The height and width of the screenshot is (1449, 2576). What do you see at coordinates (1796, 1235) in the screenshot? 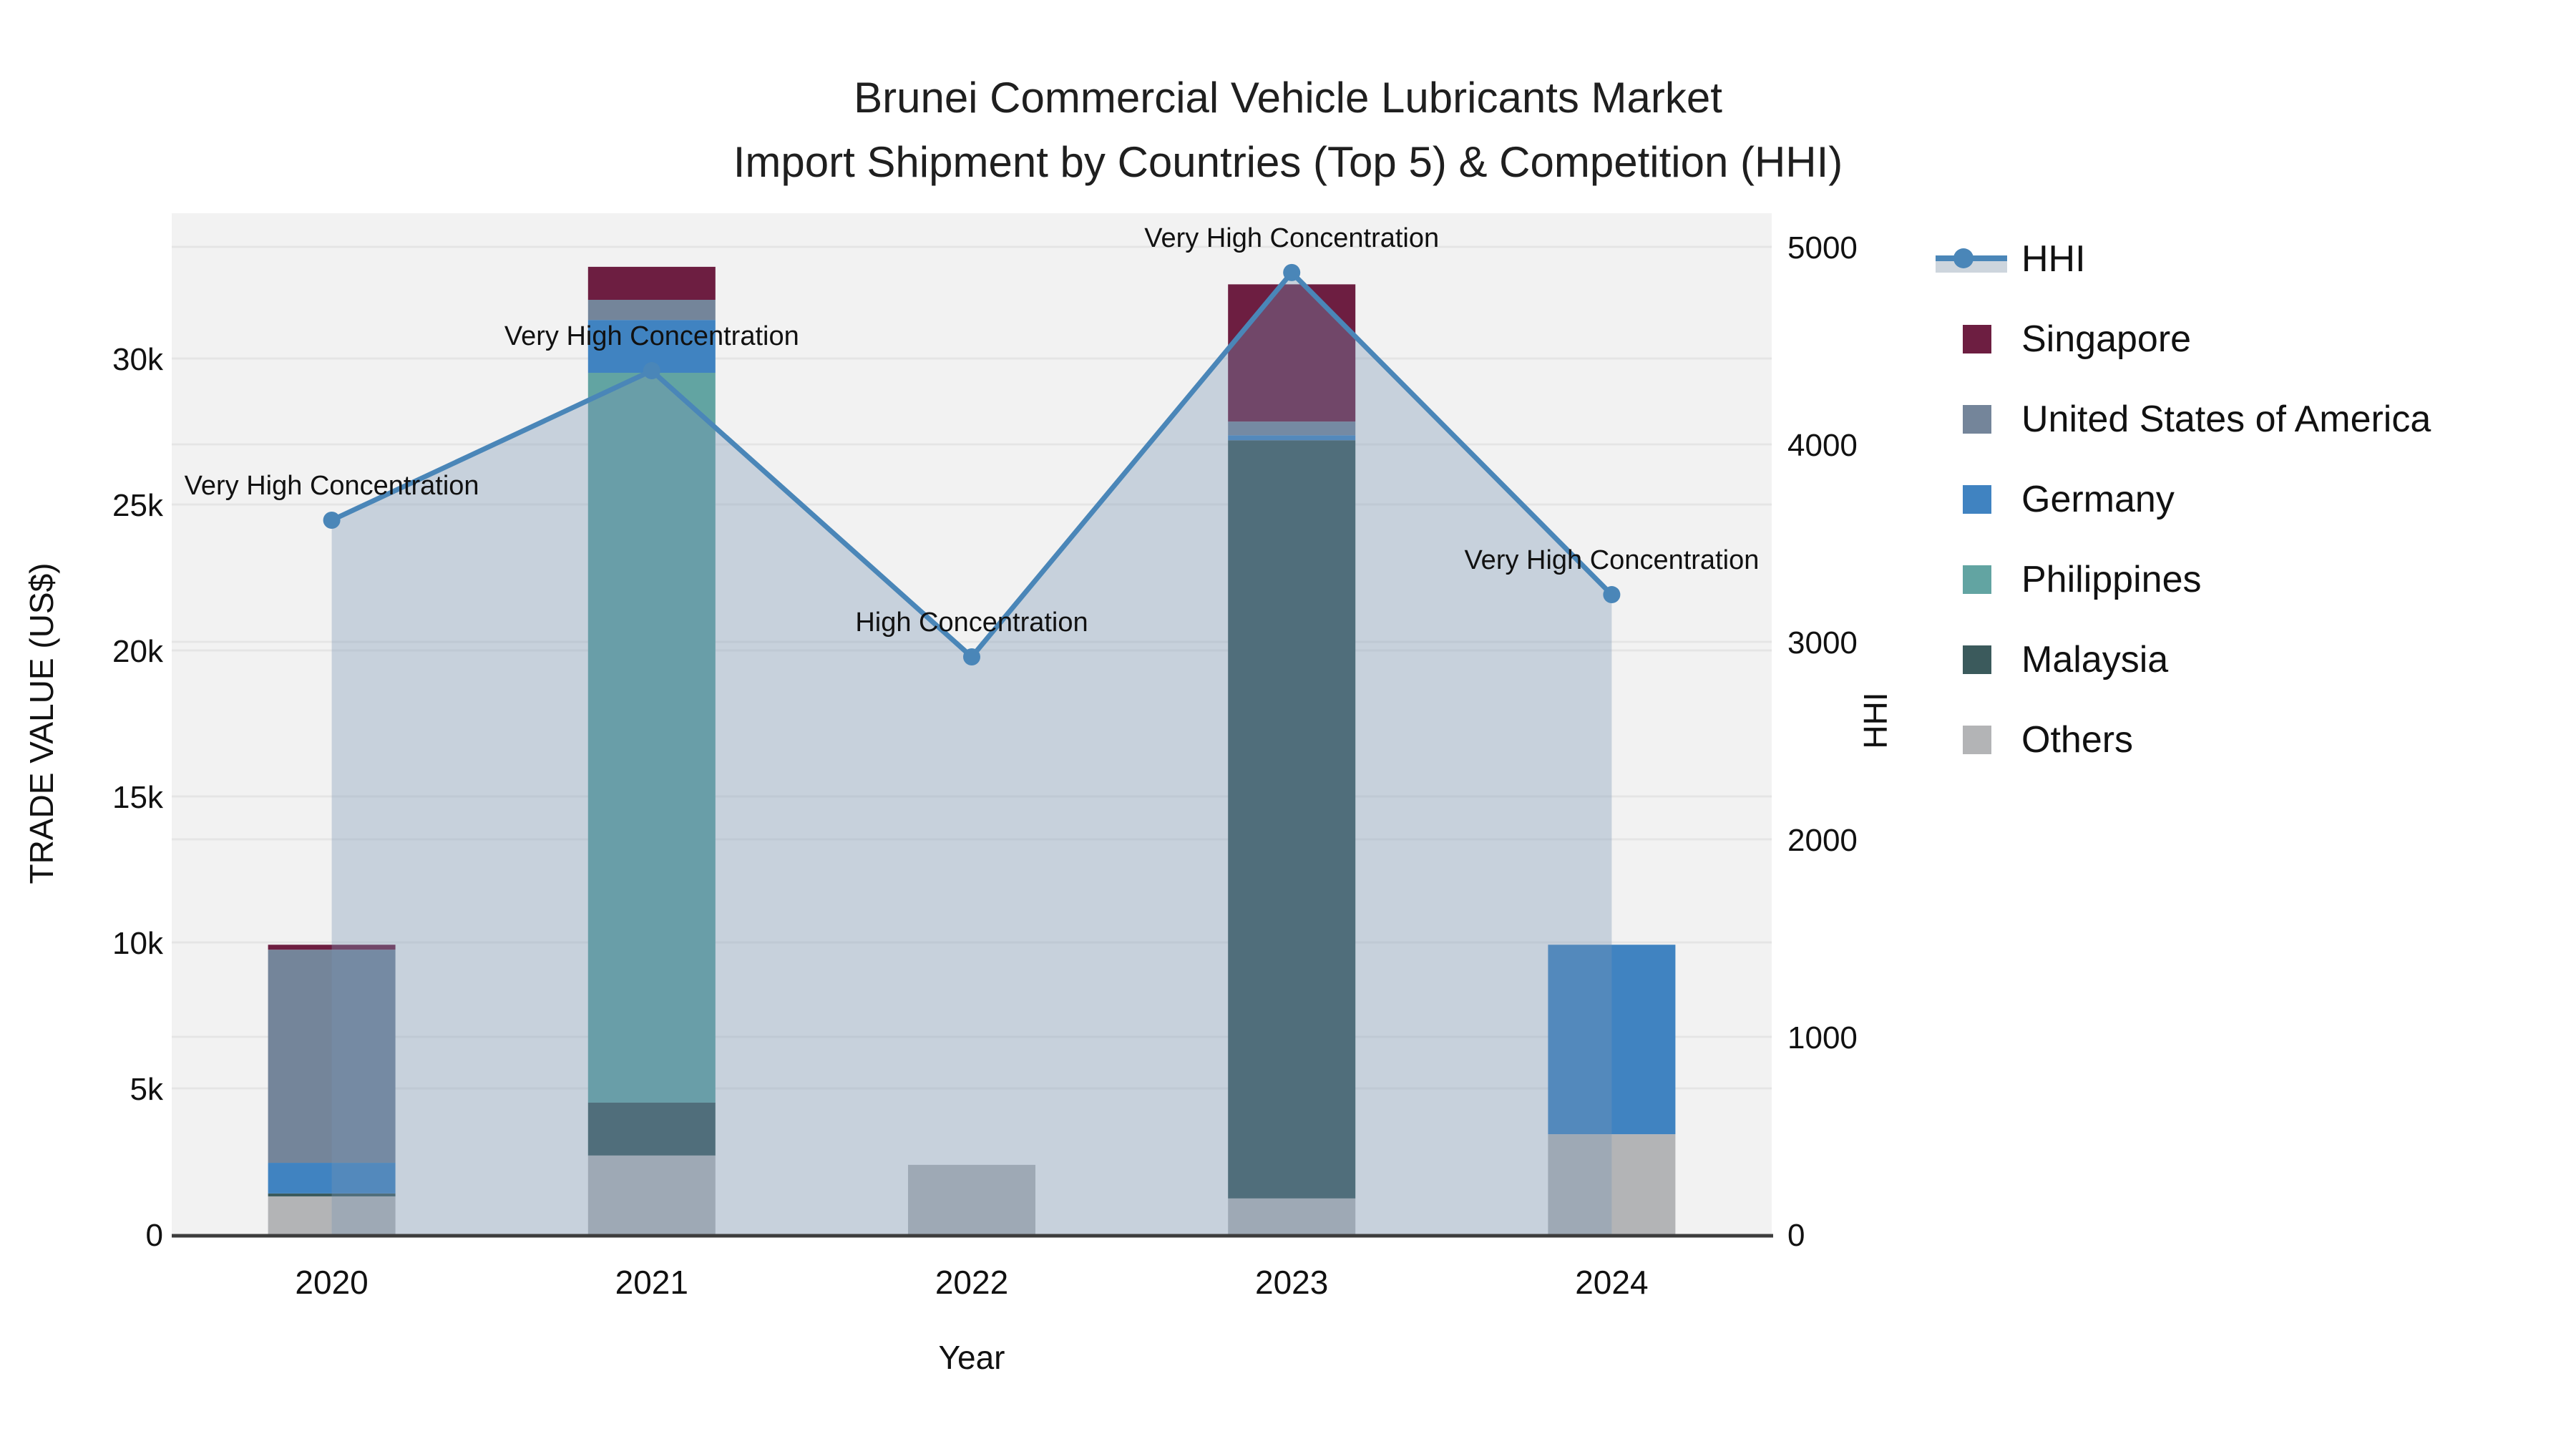
I see `y-right-tick-label: 0` at bounding box center [1796, 1235].